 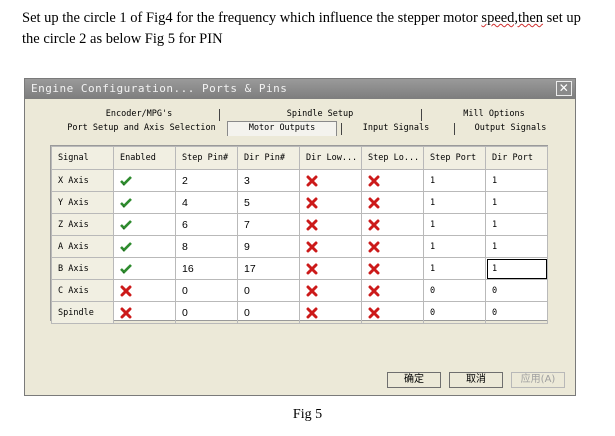 I want to click on signal-name-cell: Y Axis, so click(x=82, y=202).